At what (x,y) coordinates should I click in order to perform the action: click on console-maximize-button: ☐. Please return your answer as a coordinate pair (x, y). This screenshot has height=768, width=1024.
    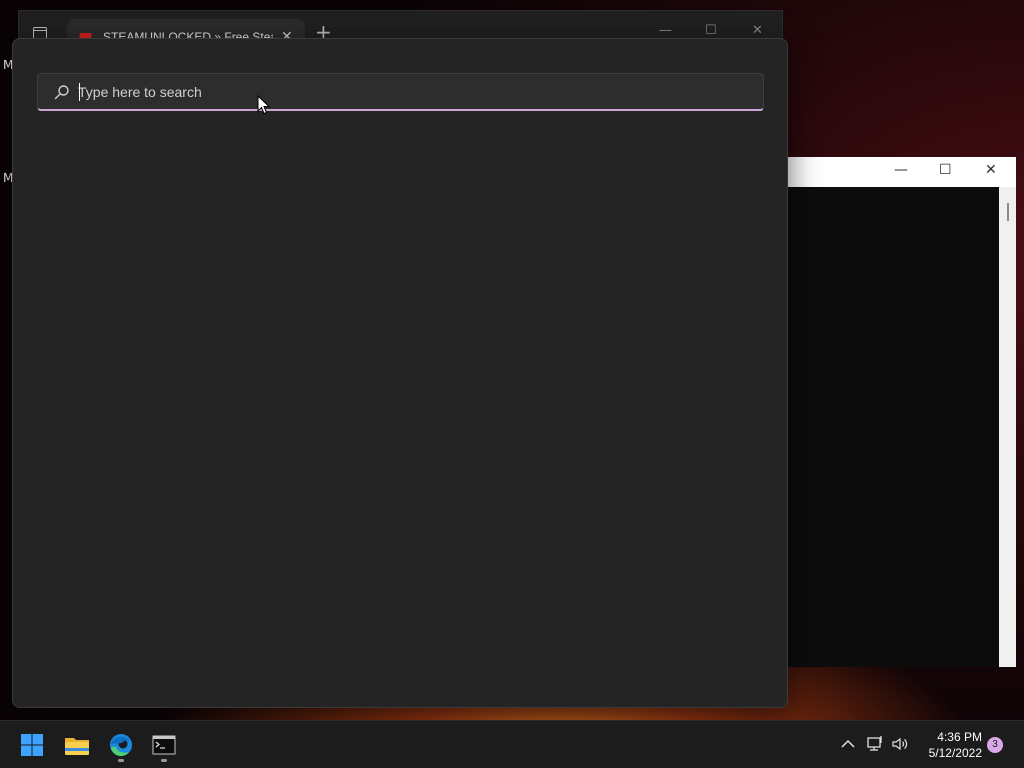
    Looking at the image, I should click on (945, 170).